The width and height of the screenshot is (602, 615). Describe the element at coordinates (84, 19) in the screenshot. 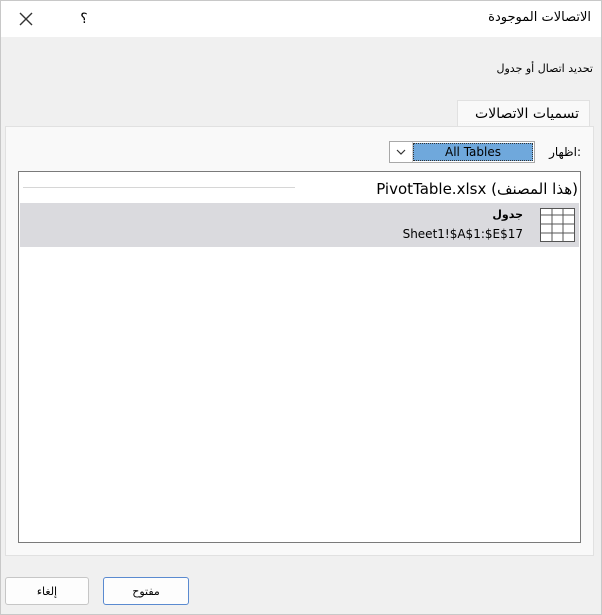

I see `help-button: ؟` at that location.